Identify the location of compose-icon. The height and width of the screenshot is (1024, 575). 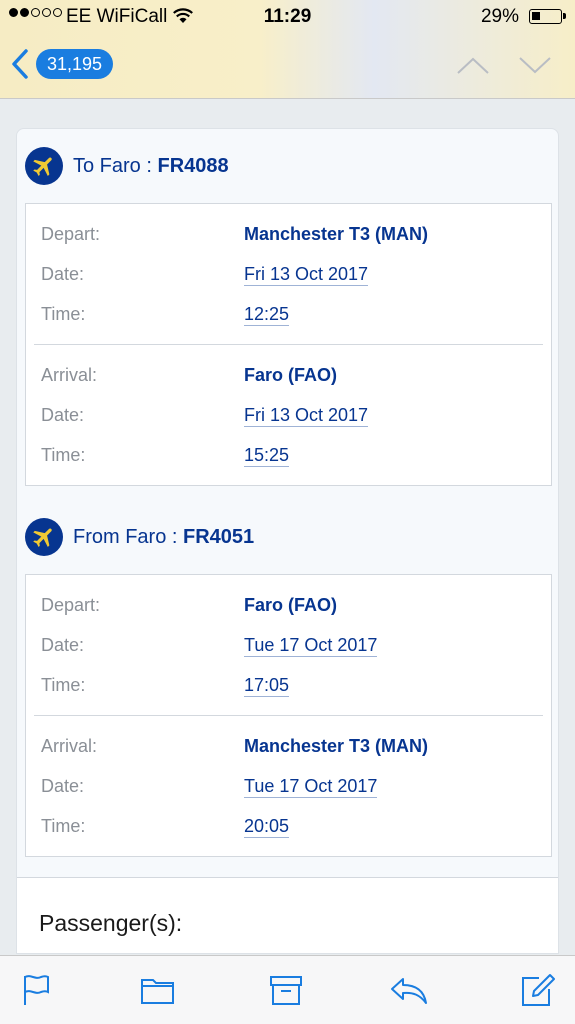
(538, 990).